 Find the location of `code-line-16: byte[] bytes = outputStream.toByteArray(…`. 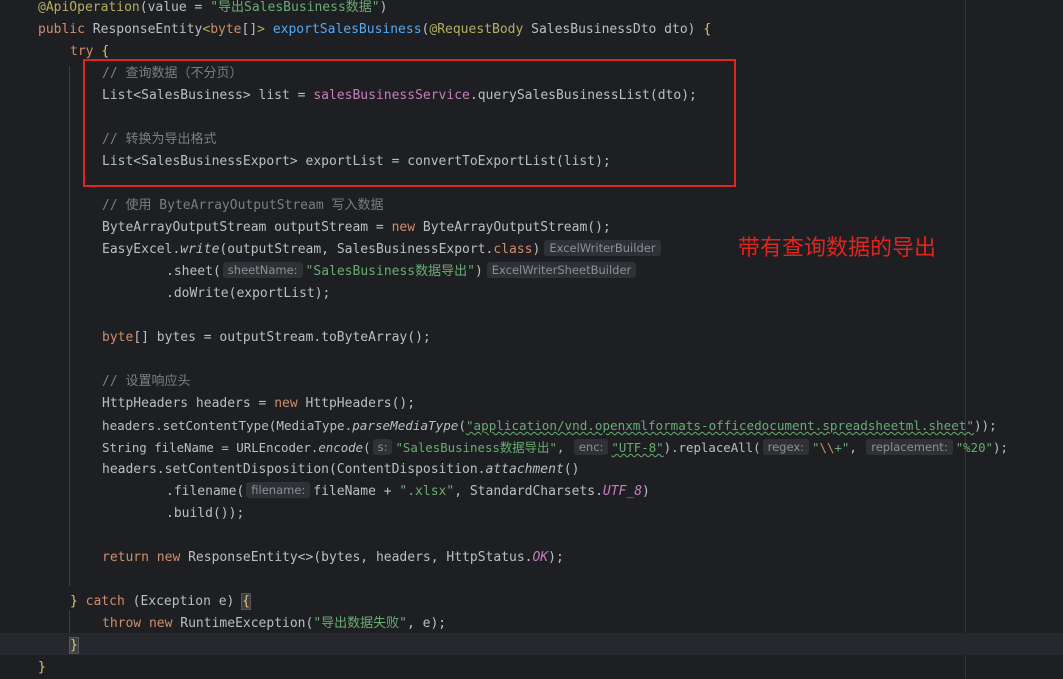

code-line-16: byte[] bytes = outputStream.toByteArray(… is located at coordinates (266, 338).